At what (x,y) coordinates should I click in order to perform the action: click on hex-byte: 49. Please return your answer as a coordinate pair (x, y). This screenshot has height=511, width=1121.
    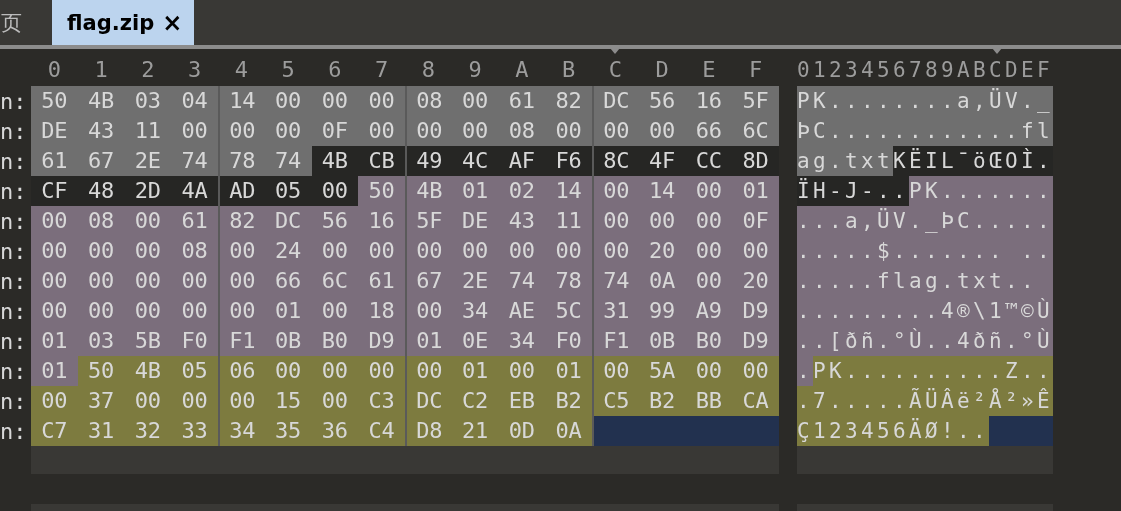
    Looking at the image, I should click on (428, 161).